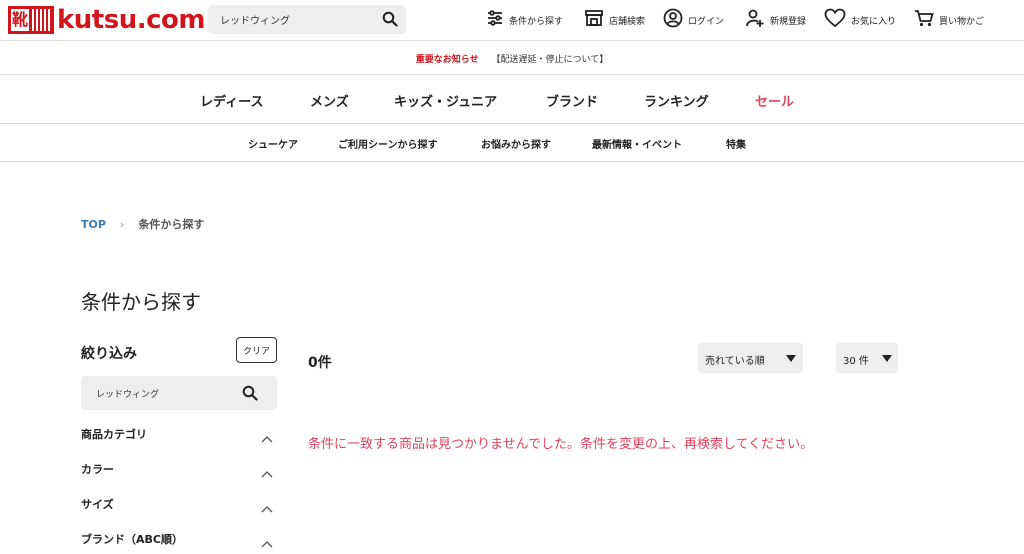 The width and height of the screenshot is (1024, 554). What do you see at coordinates (179, 504) in the screenshot?
I see `facet-size: サイズ` at bounding box center [179, 504].